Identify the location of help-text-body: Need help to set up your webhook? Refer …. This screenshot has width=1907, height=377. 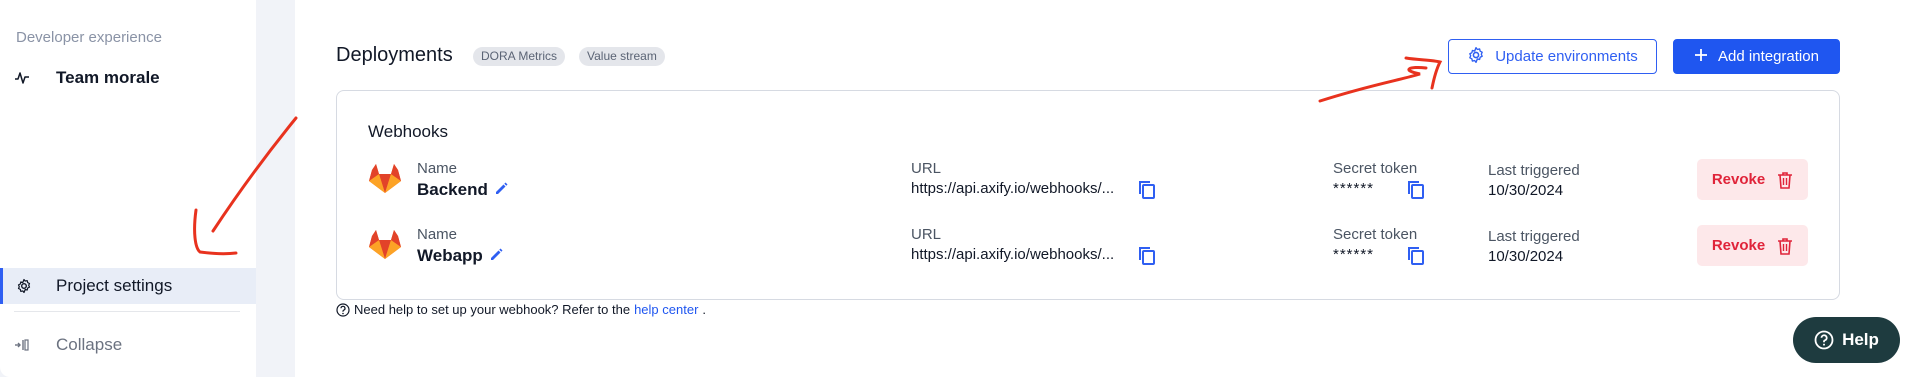
(492, 309).